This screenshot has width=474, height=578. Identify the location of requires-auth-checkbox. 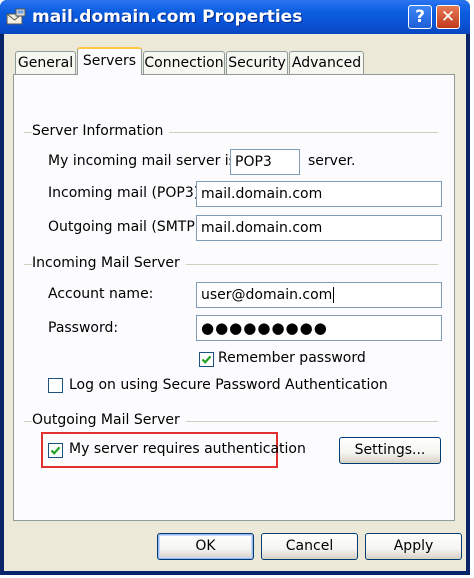
(55, 450).